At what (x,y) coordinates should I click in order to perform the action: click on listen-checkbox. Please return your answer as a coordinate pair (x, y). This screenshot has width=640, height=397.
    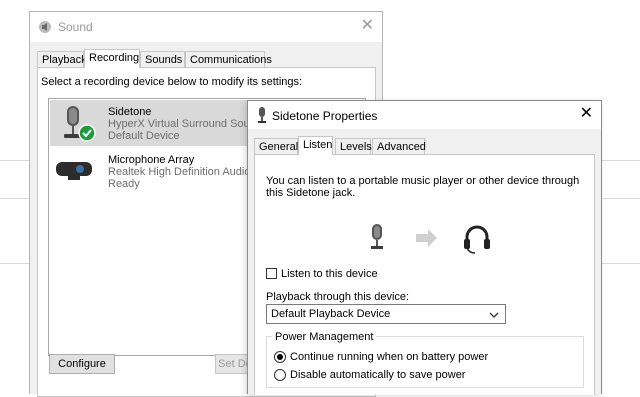
    Looking at the image, I should click on (271, 273).